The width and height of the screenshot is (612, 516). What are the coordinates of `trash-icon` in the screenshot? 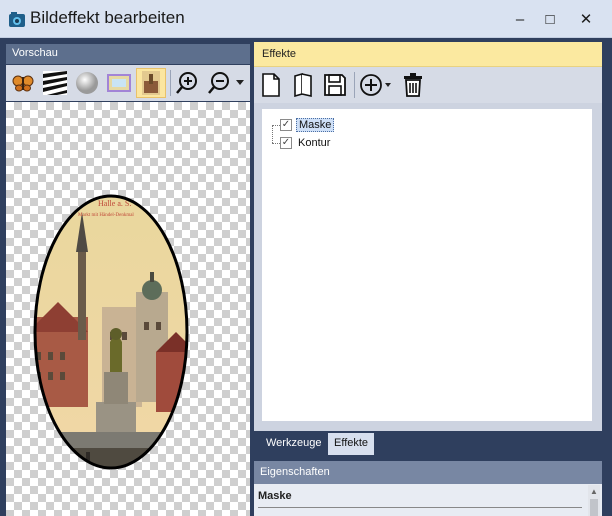 It's located at (413, 85).